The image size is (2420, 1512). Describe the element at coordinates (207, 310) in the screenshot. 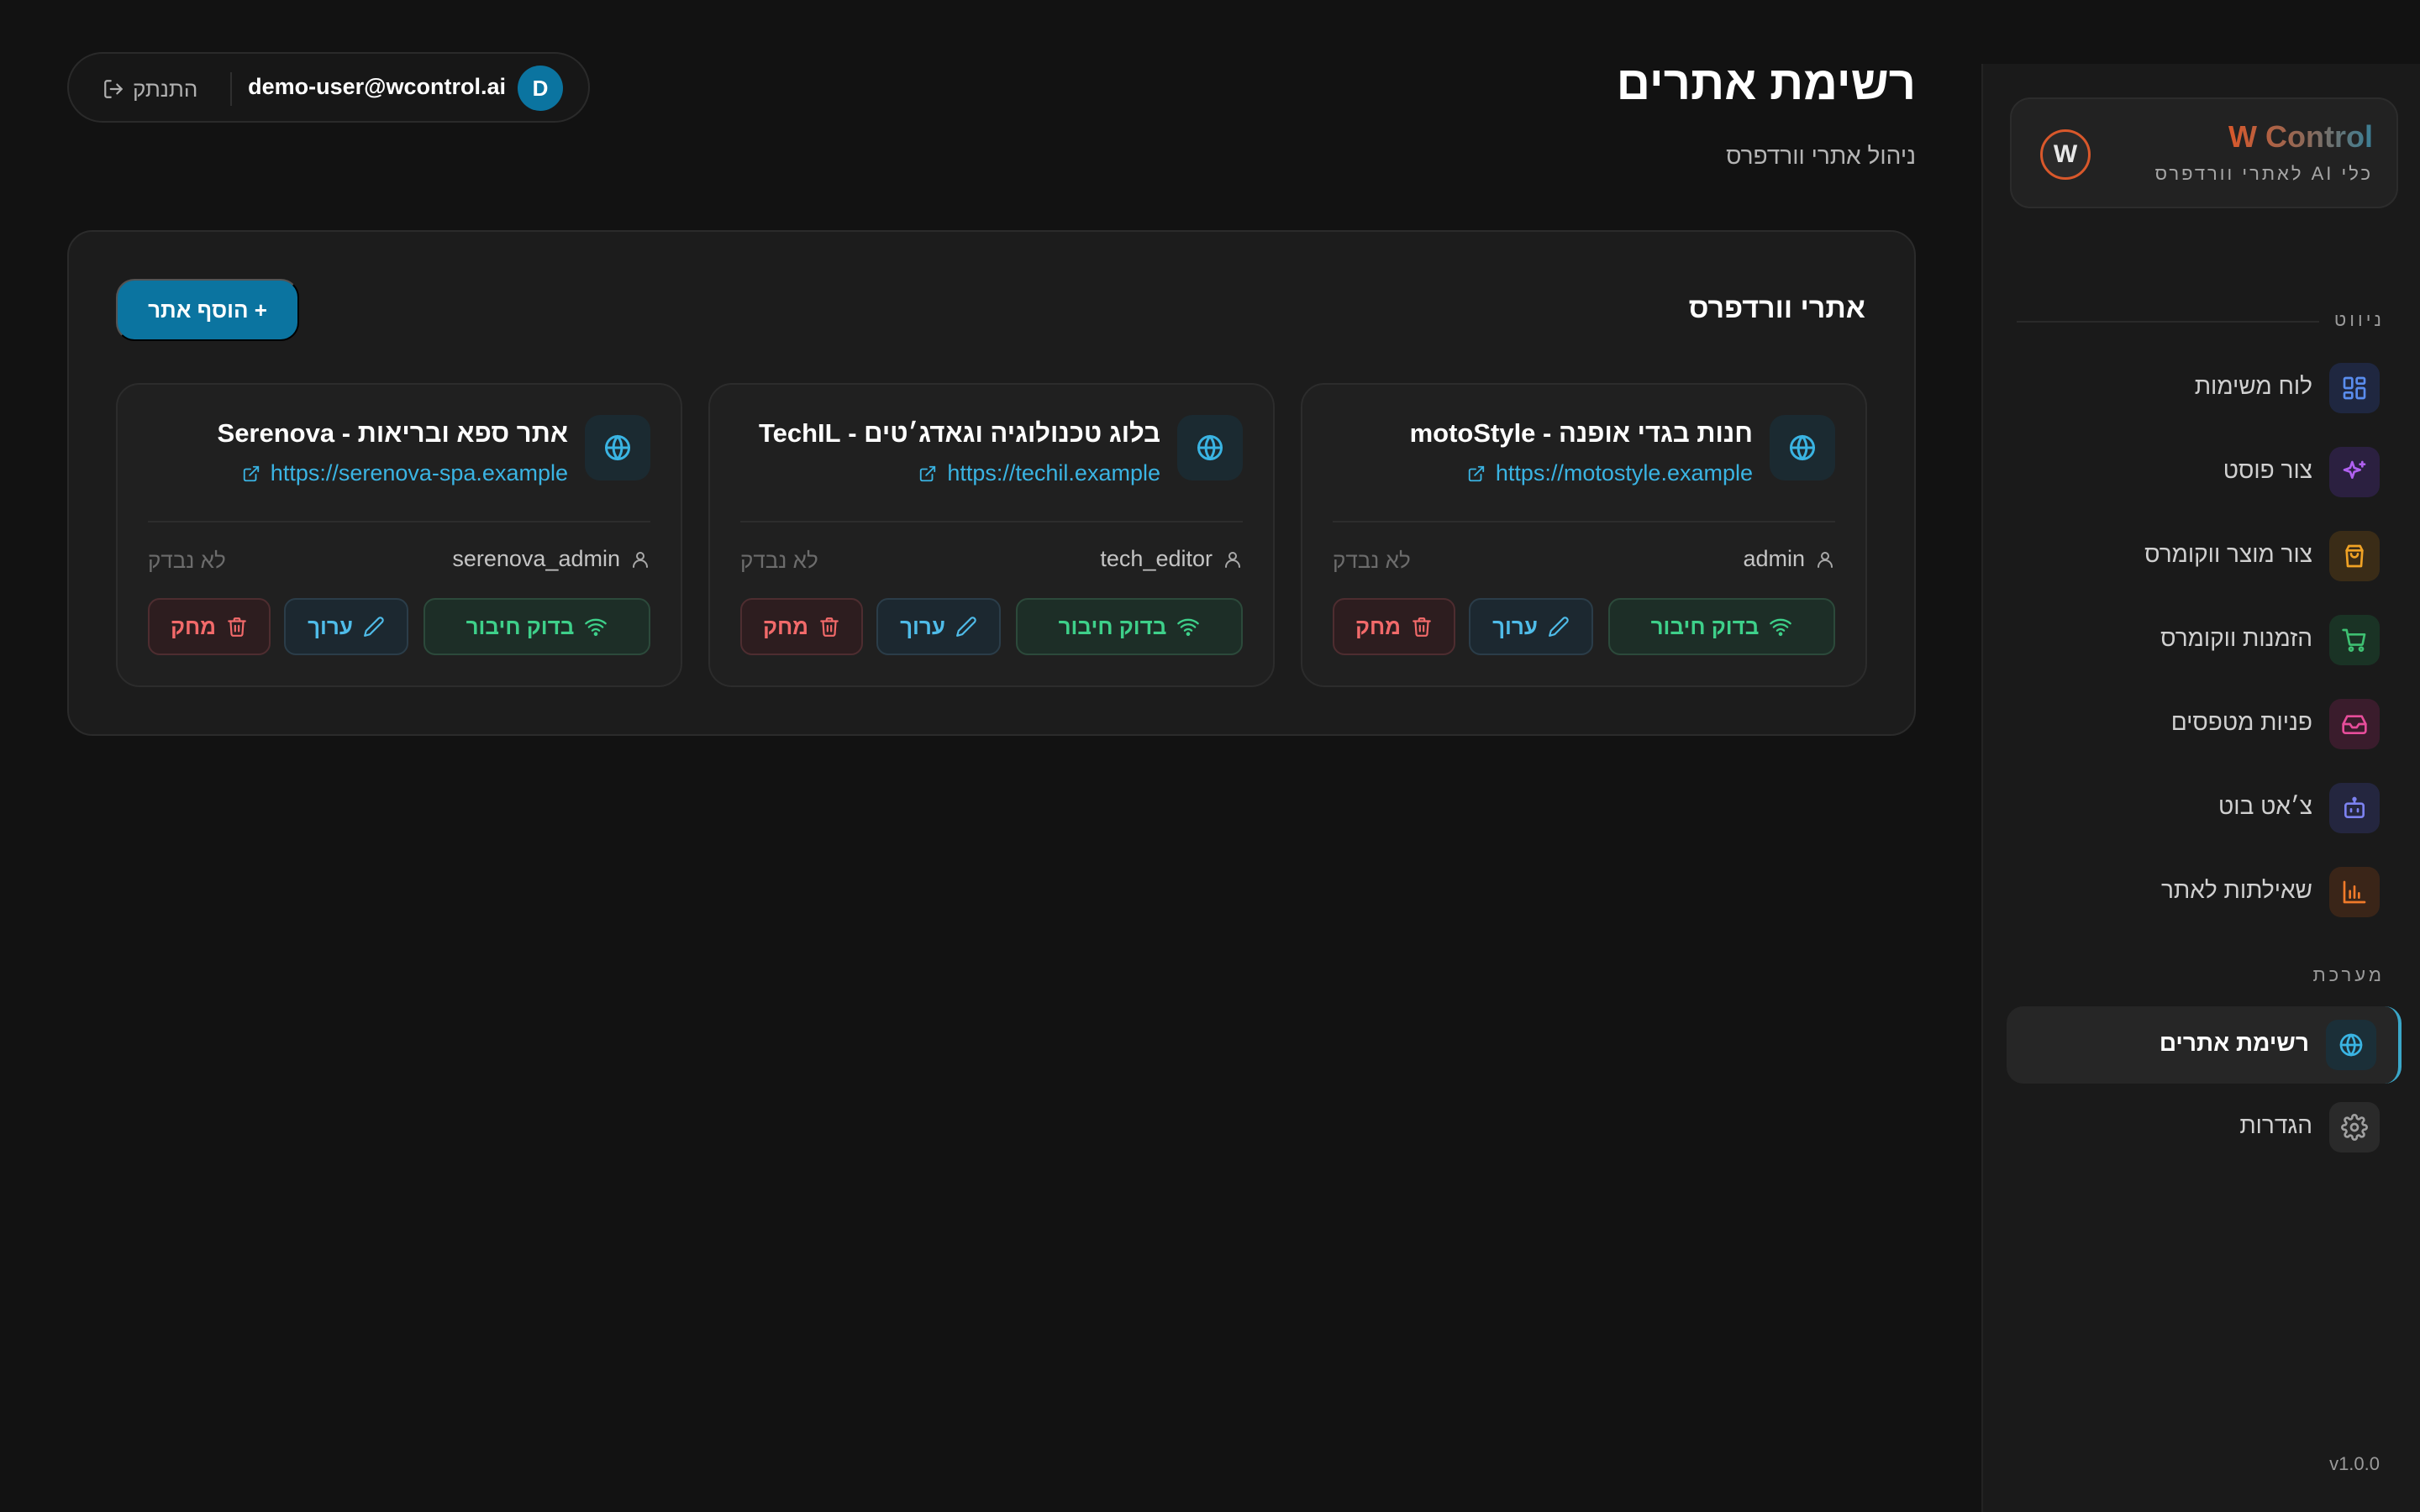

I see `add-site-button: + הוסף אתר` at that location.